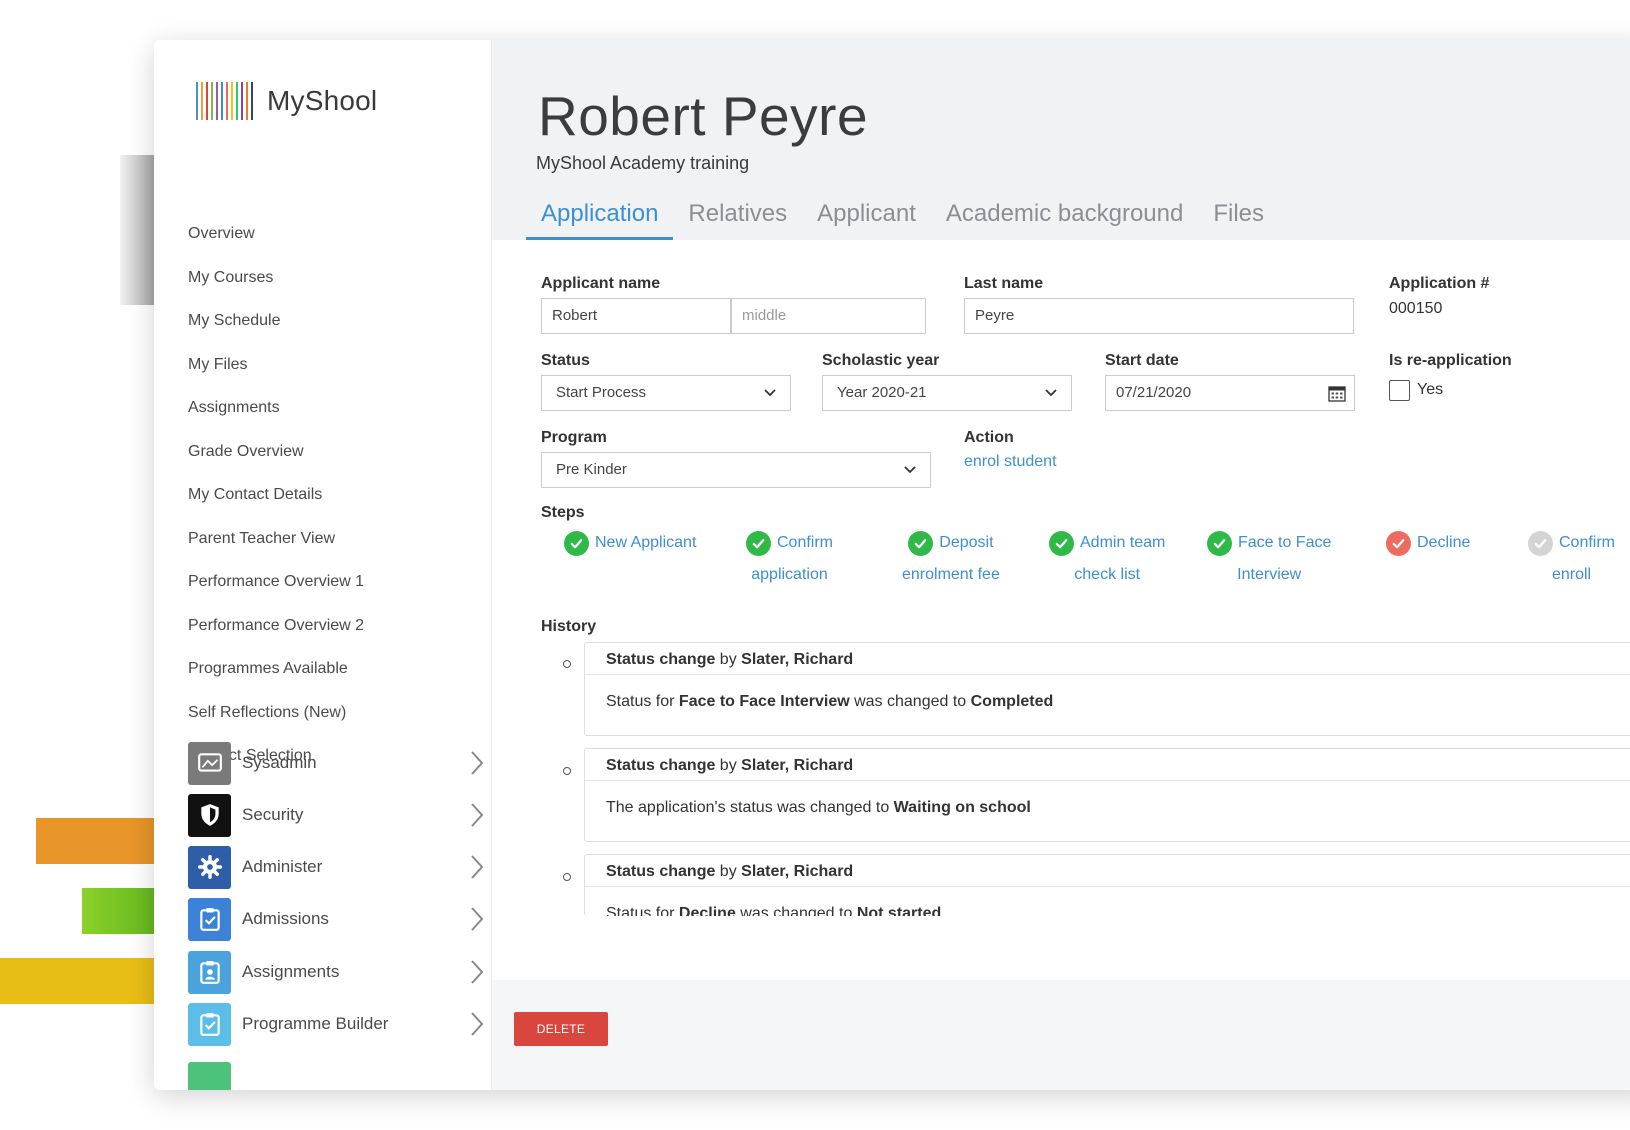  What do you see at coordinates (1154, 392) in the screenshot?
I see `start-date-value: 07/21/2020` at bounding box center [1154, 392].